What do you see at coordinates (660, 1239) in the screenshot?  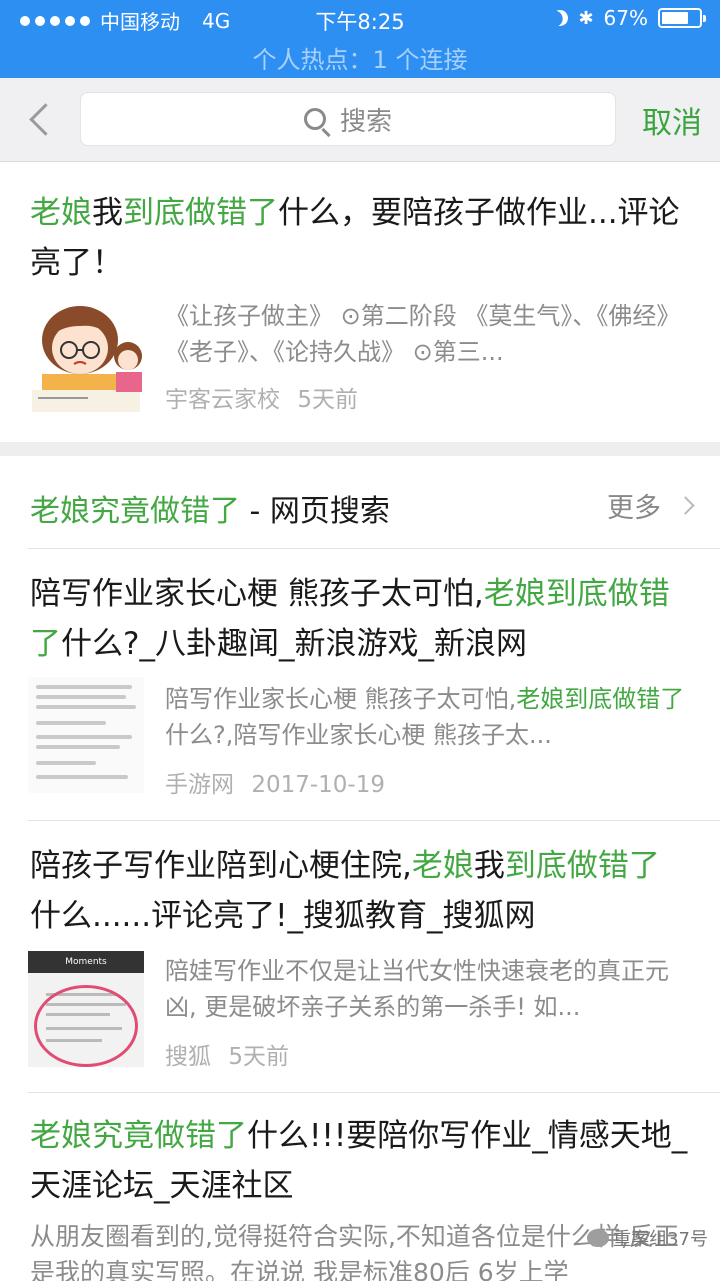 I see `watermark-text: 重案组37号` at bounding box center [660, 1239].